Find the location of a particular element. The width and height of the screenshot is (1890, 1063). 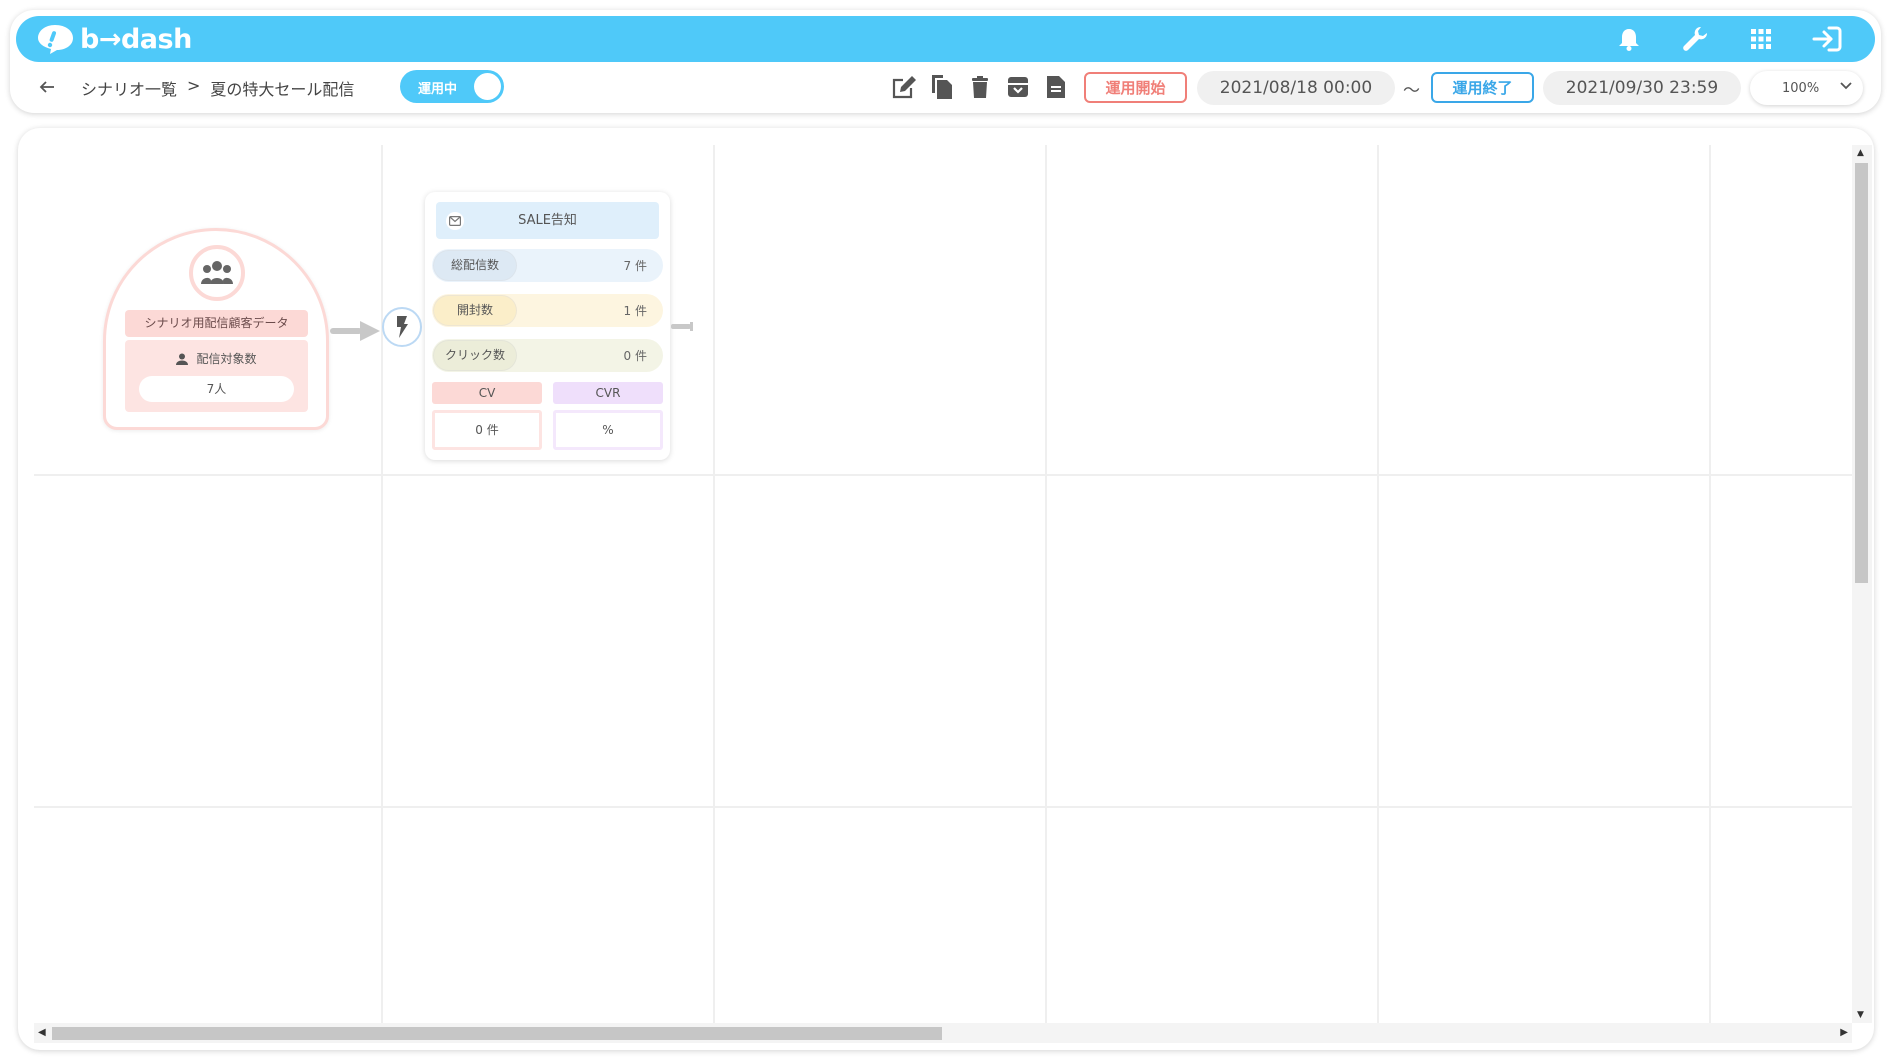

mail-node-title-bar: SALE告知 is located at coordinates (547, 220).